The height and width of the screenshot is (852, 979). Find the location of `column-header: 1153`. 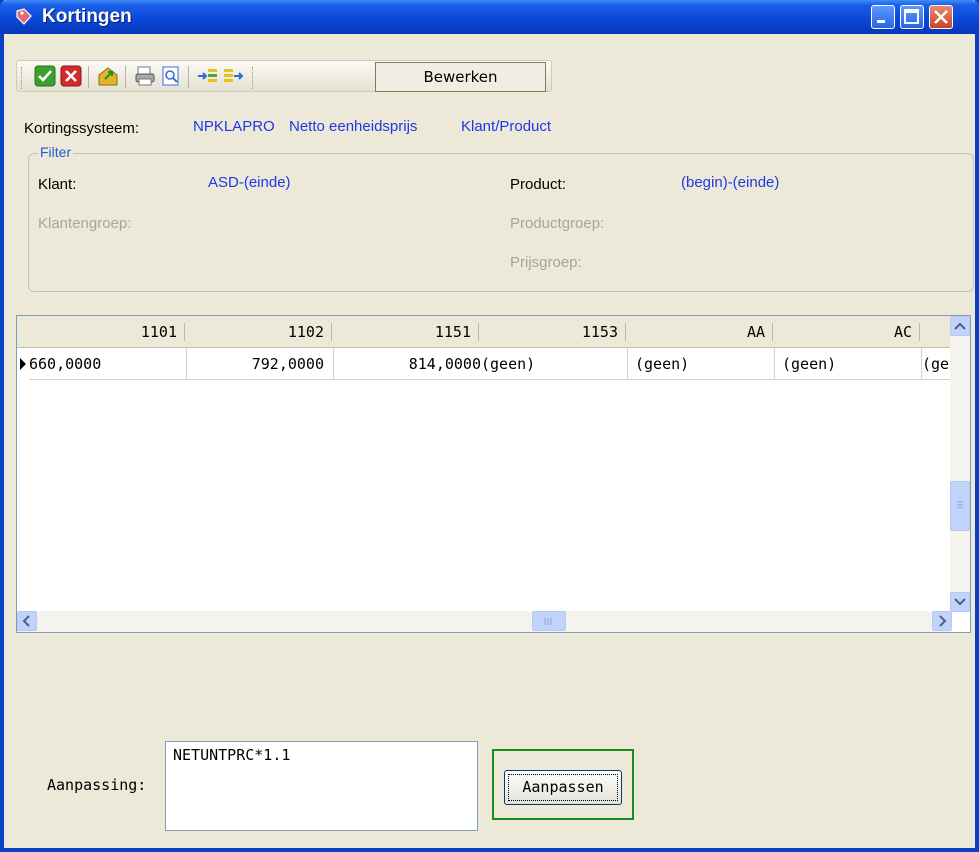

column-header: 1153 is located at coordinates (554, 332).